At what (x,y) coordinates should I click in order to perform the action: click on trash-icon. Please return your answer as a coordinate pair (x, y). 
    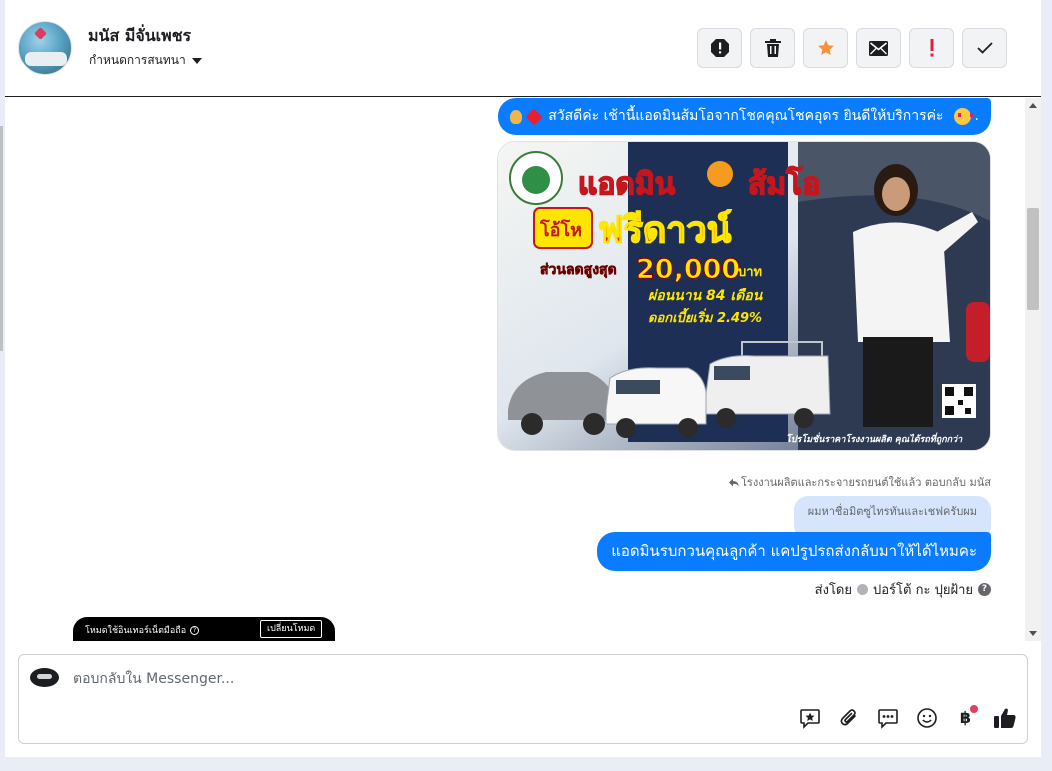
    Looking at the image, I should click on (772, 48).